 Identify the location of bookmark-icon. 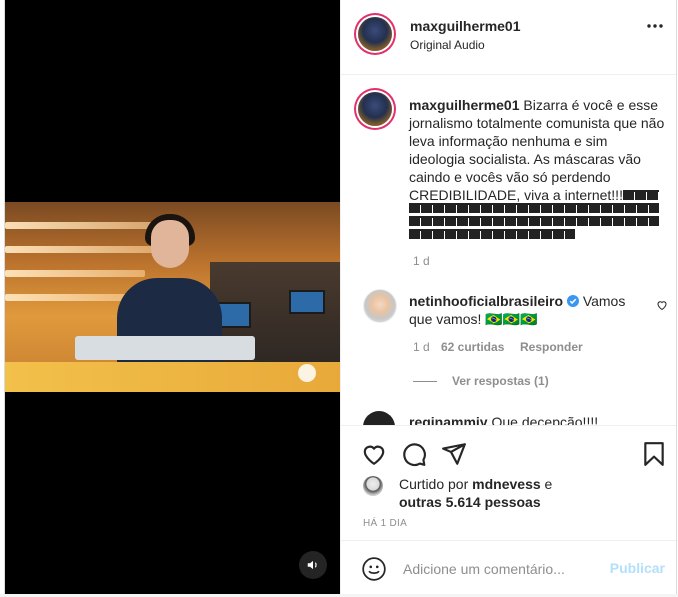
(654, 454).